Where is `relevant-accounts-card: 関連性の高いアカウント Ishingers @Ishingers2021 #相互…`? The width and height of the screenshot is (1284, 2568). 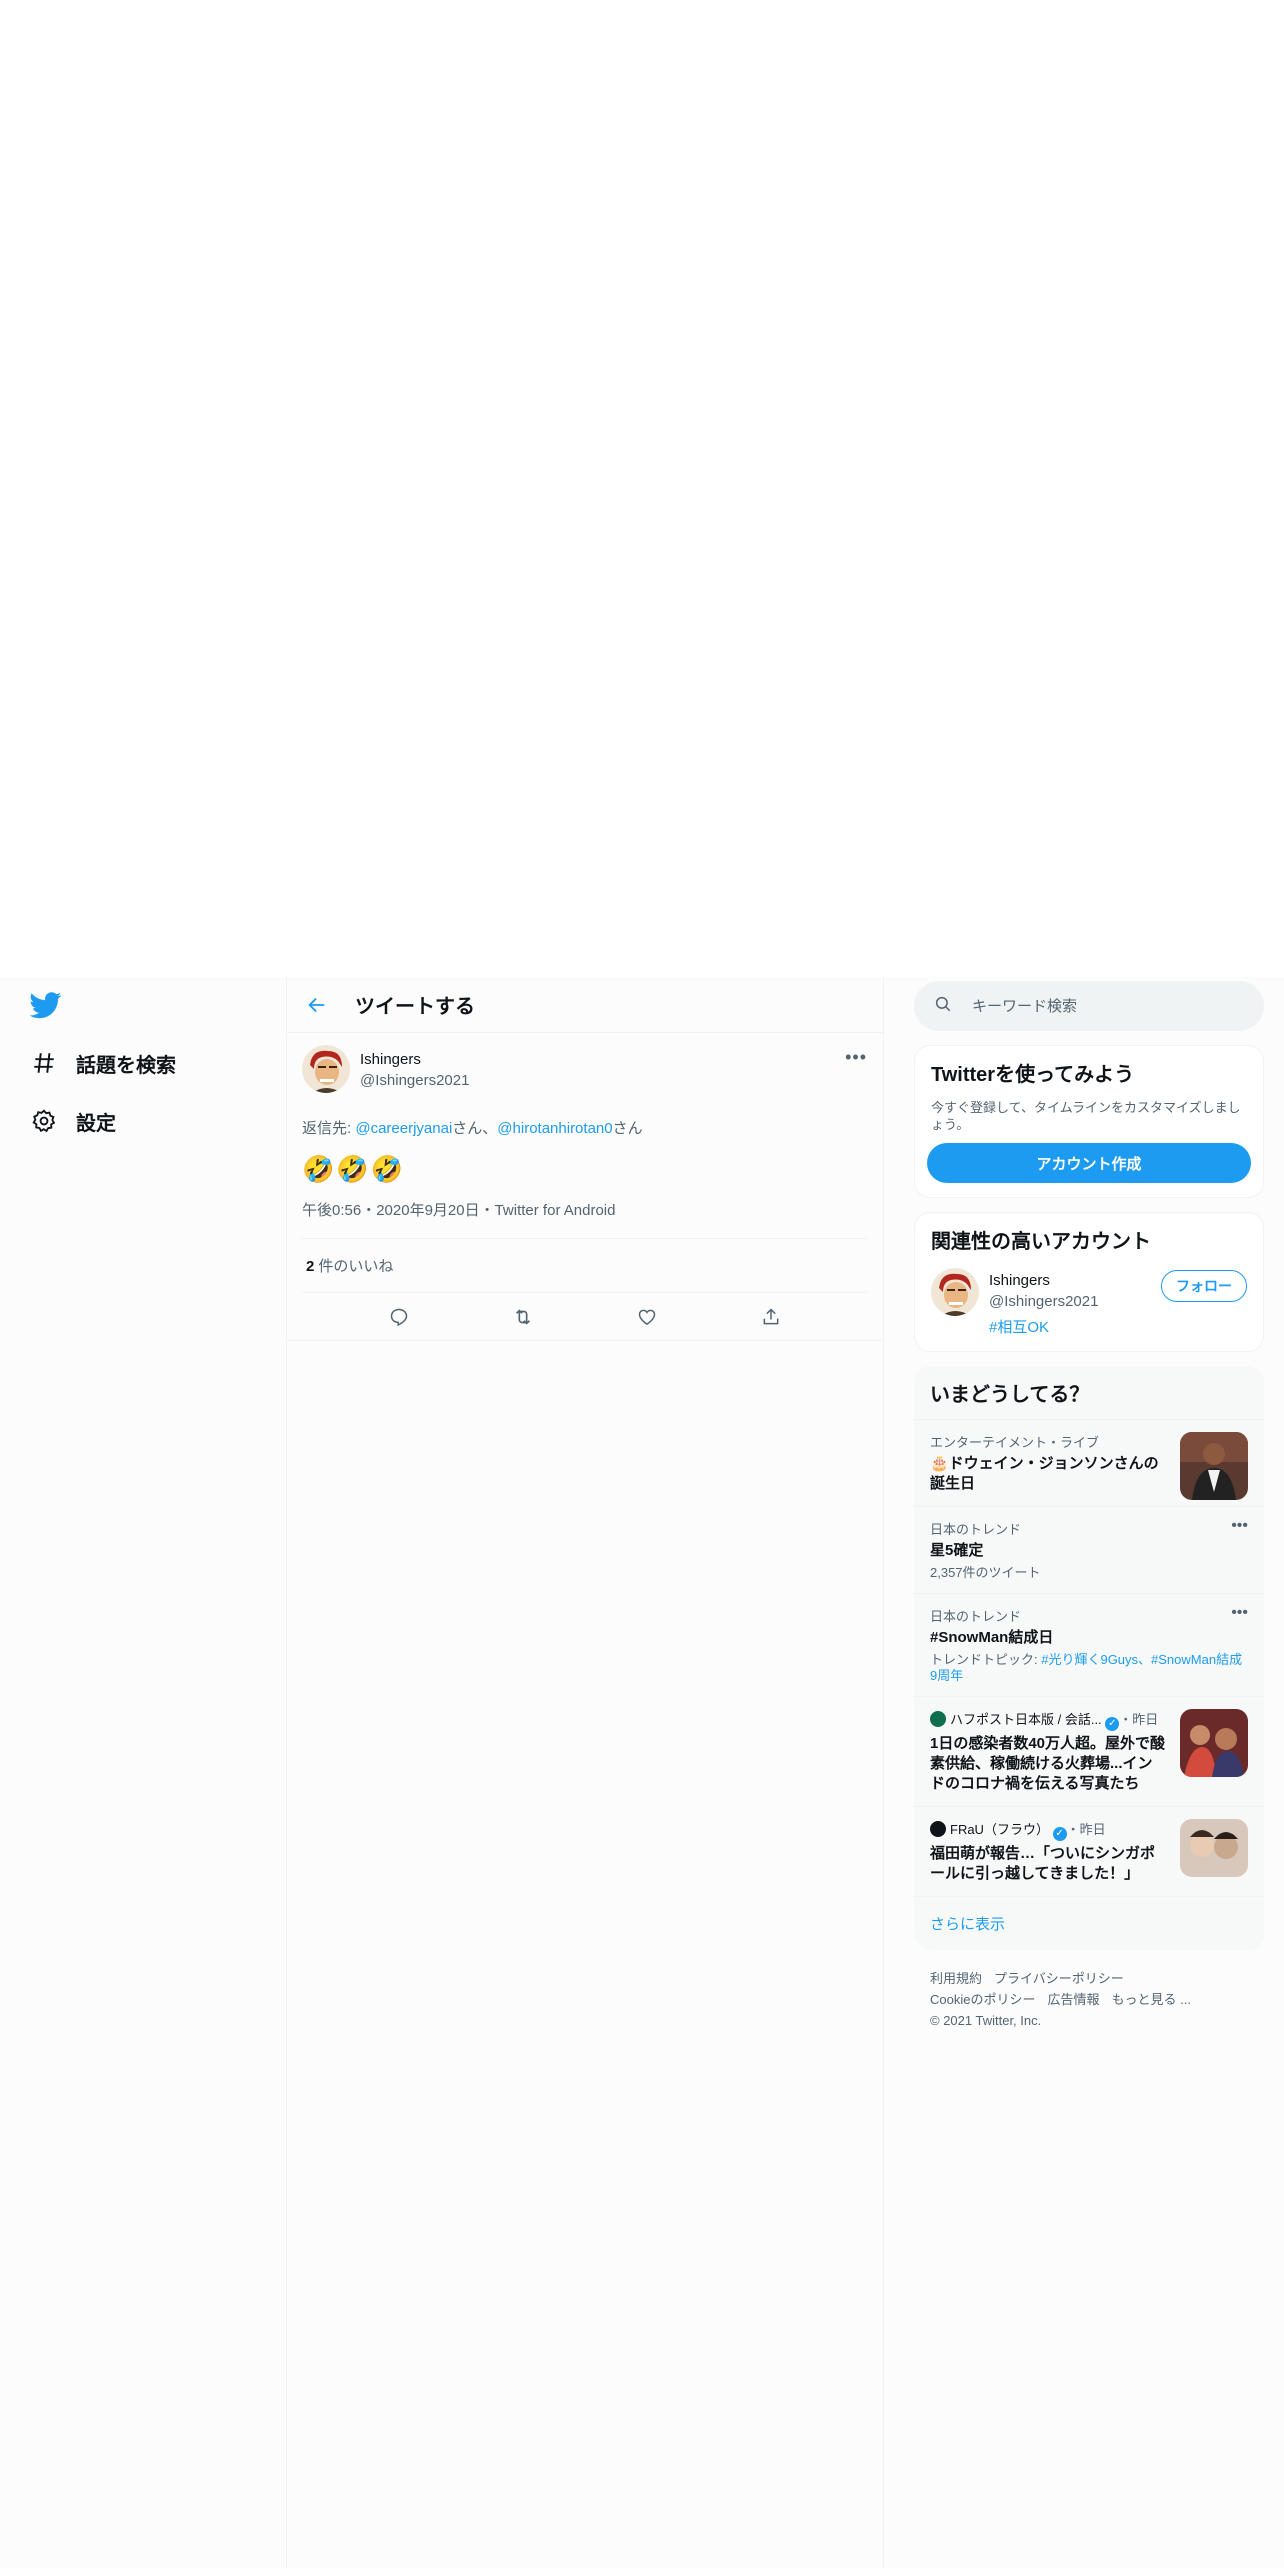
relevant-accounts-card: 関連性の高いアカウント Ishingers @Ishingers2021 #相互… is located at coordinates (1089, 1282).